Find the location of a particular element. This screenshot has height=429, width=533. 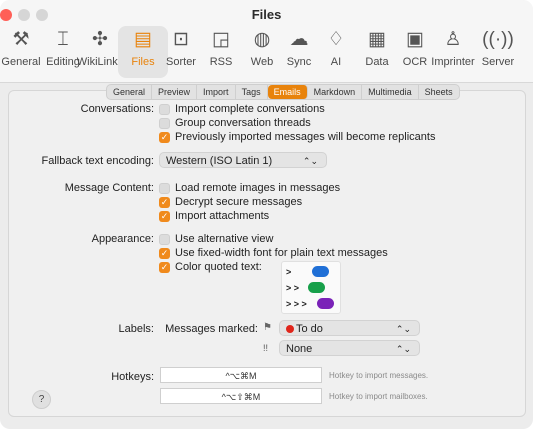

conversations-label: Conversations: is located at coordinates (117, 109).